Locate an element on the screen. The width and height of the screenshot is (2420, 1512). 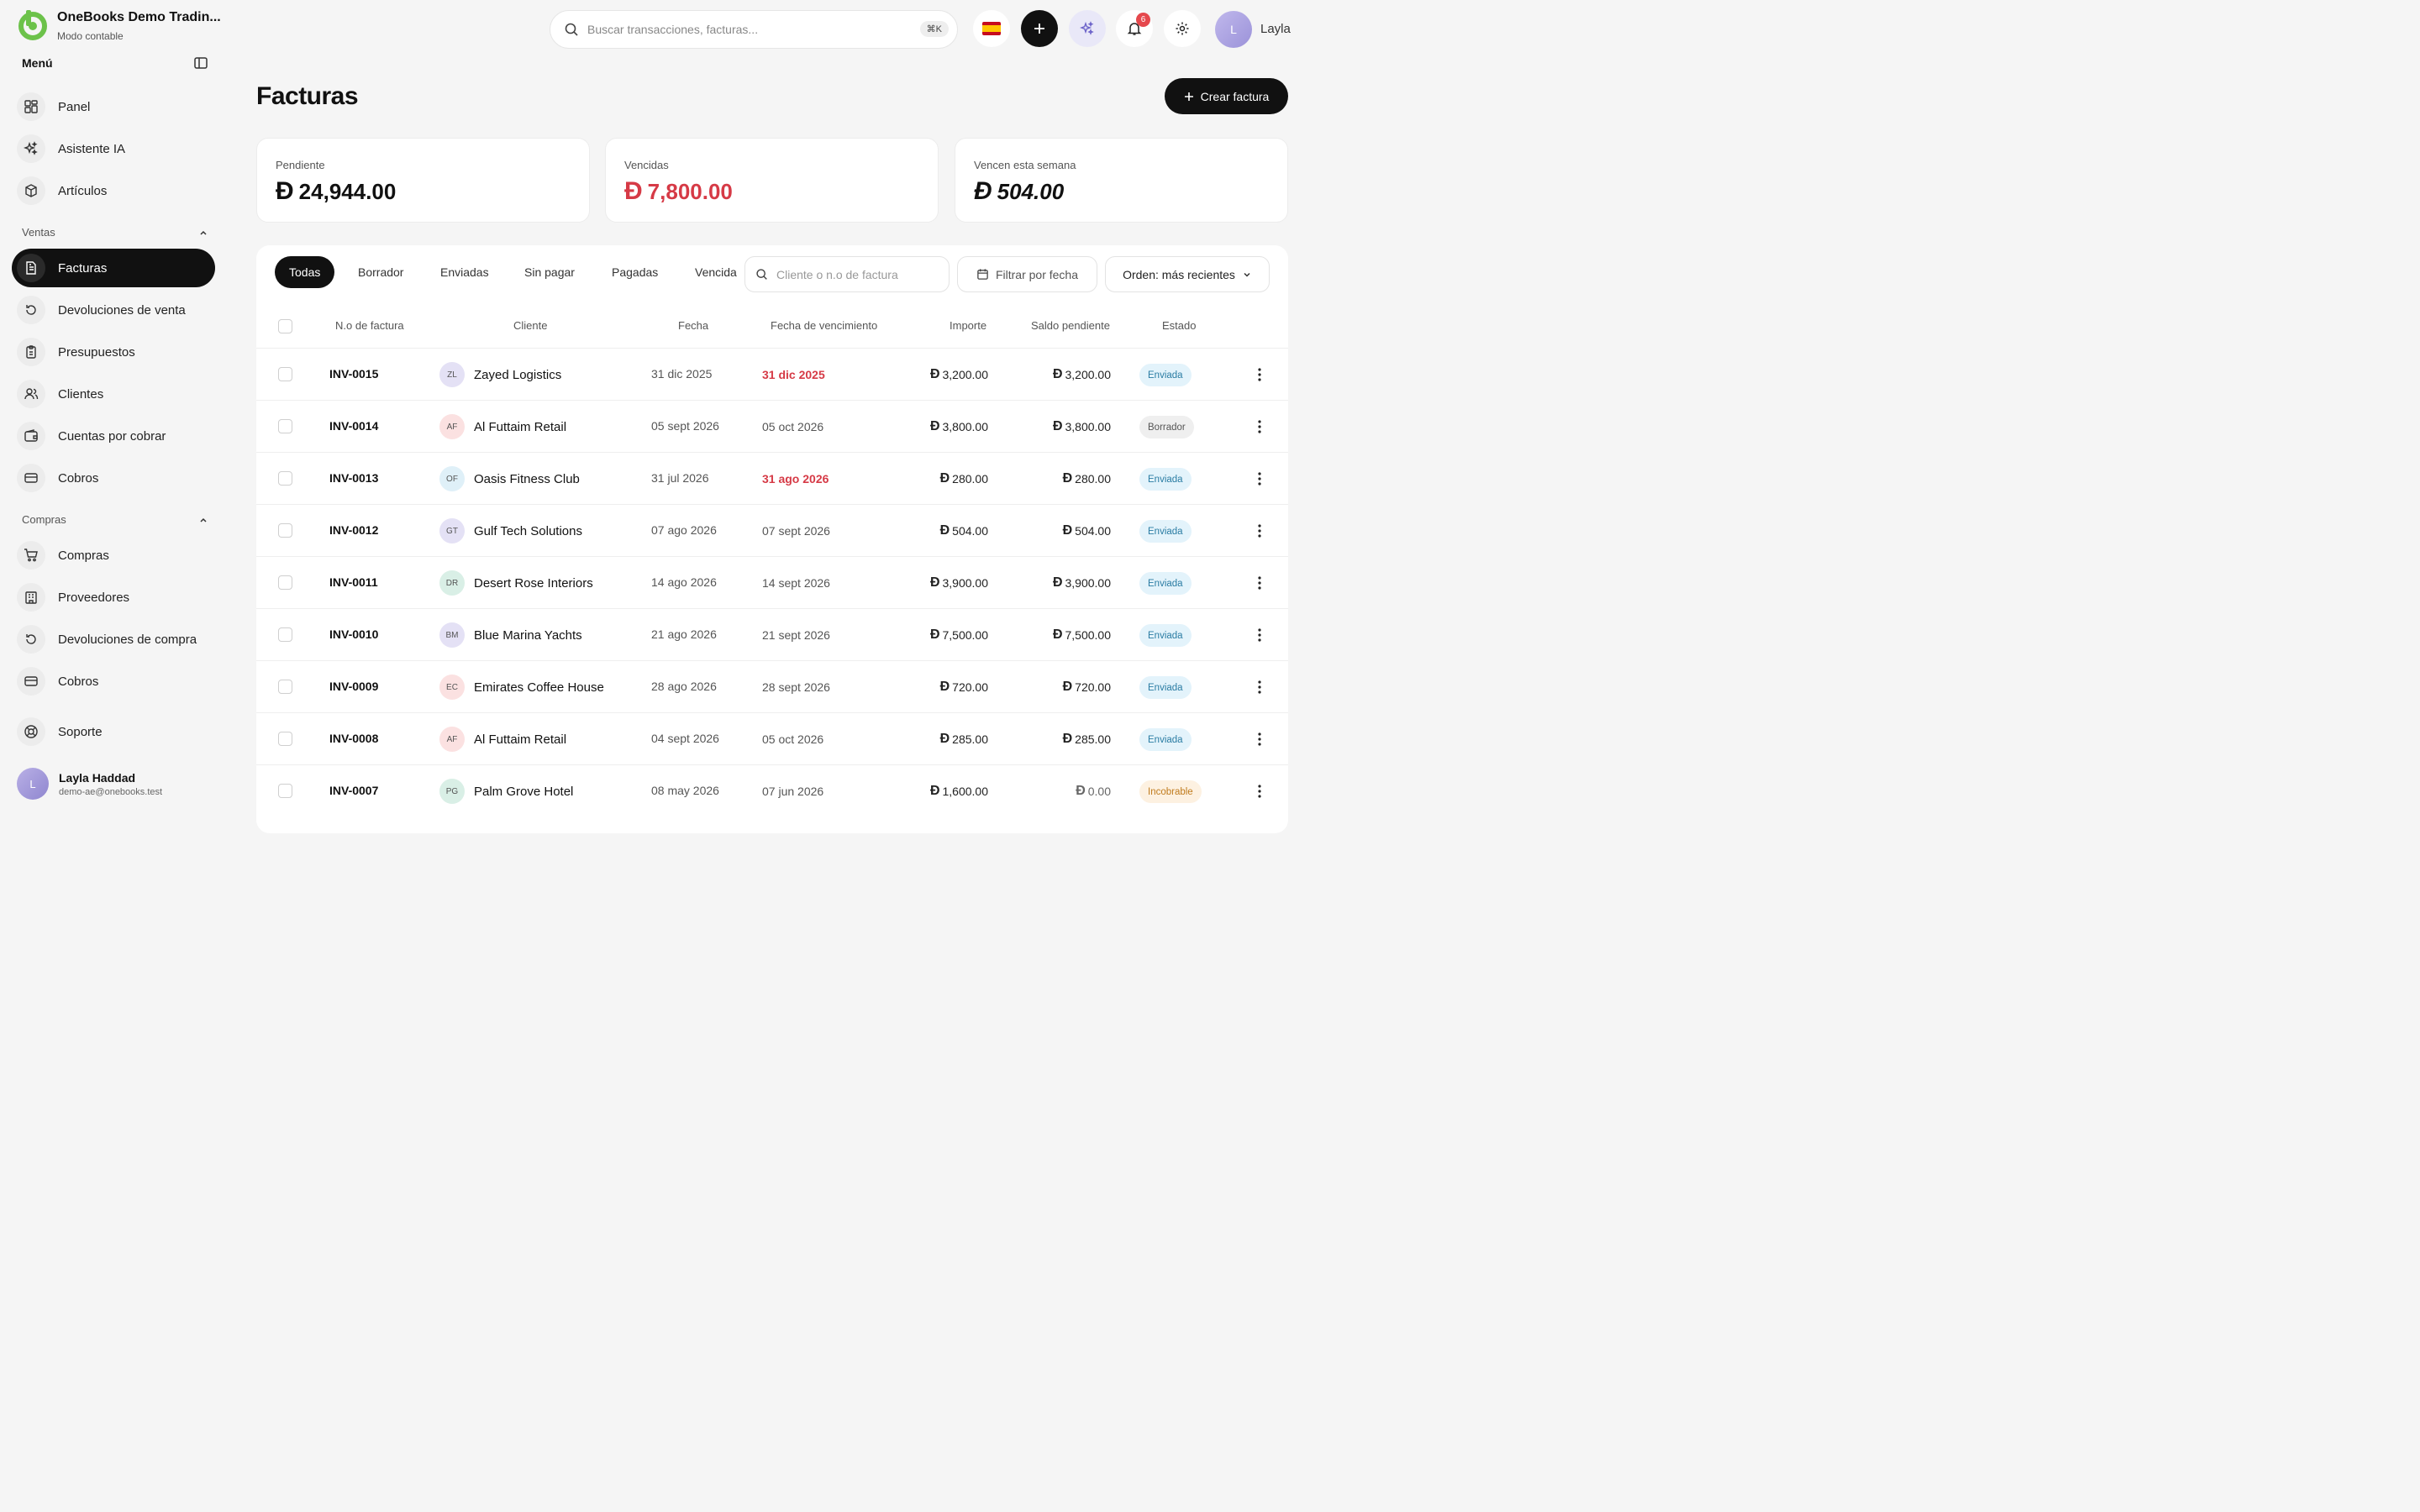
sidebar-item-label: Cobros is located at coordinates (78, 681).